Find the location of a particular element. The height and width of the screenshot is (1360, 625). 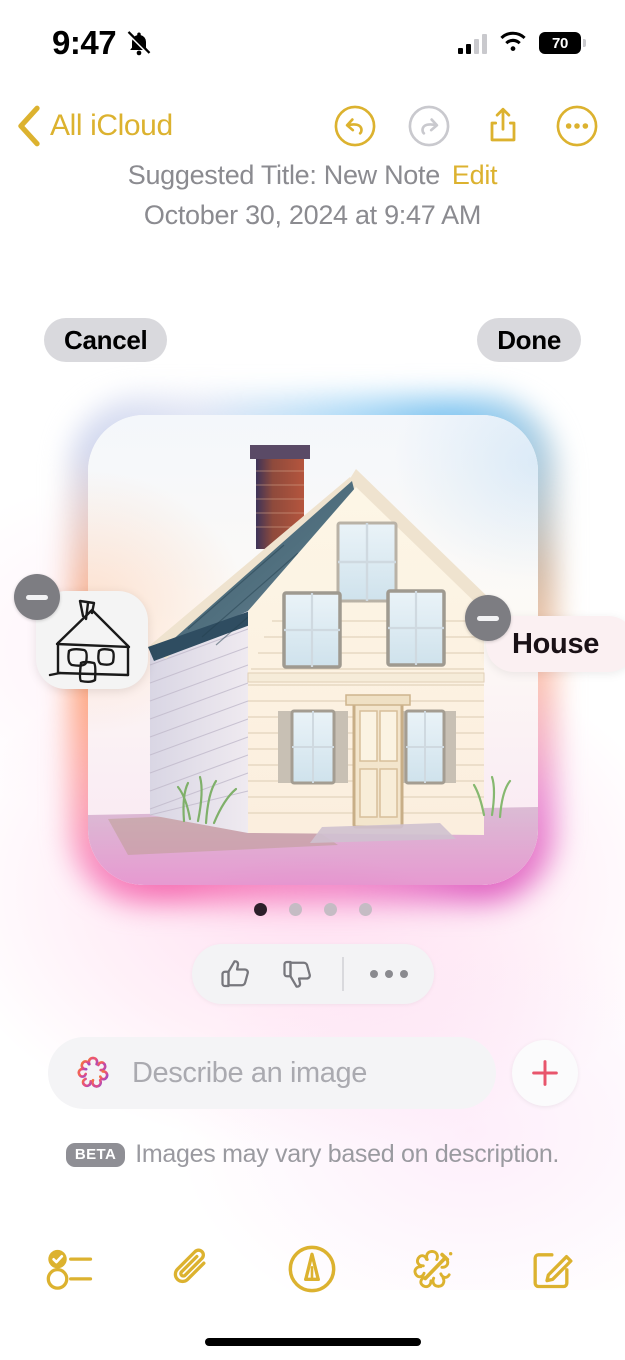

cancel-button: Cancel is located at coordinates (106, 340).